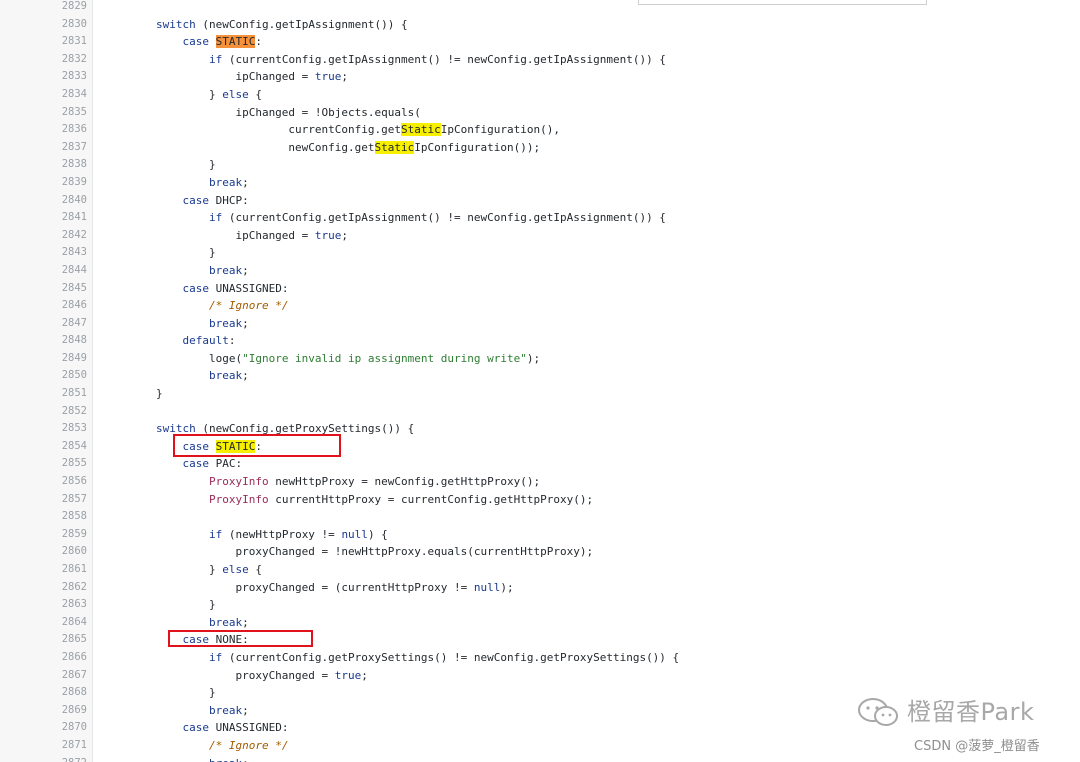 The width and height of the screenshot is (1080, 762). What do you see at coordinates (225, 236) in the screenshot?
I see `code-text: ipChanged = true;` at bounding box center [225, 236].